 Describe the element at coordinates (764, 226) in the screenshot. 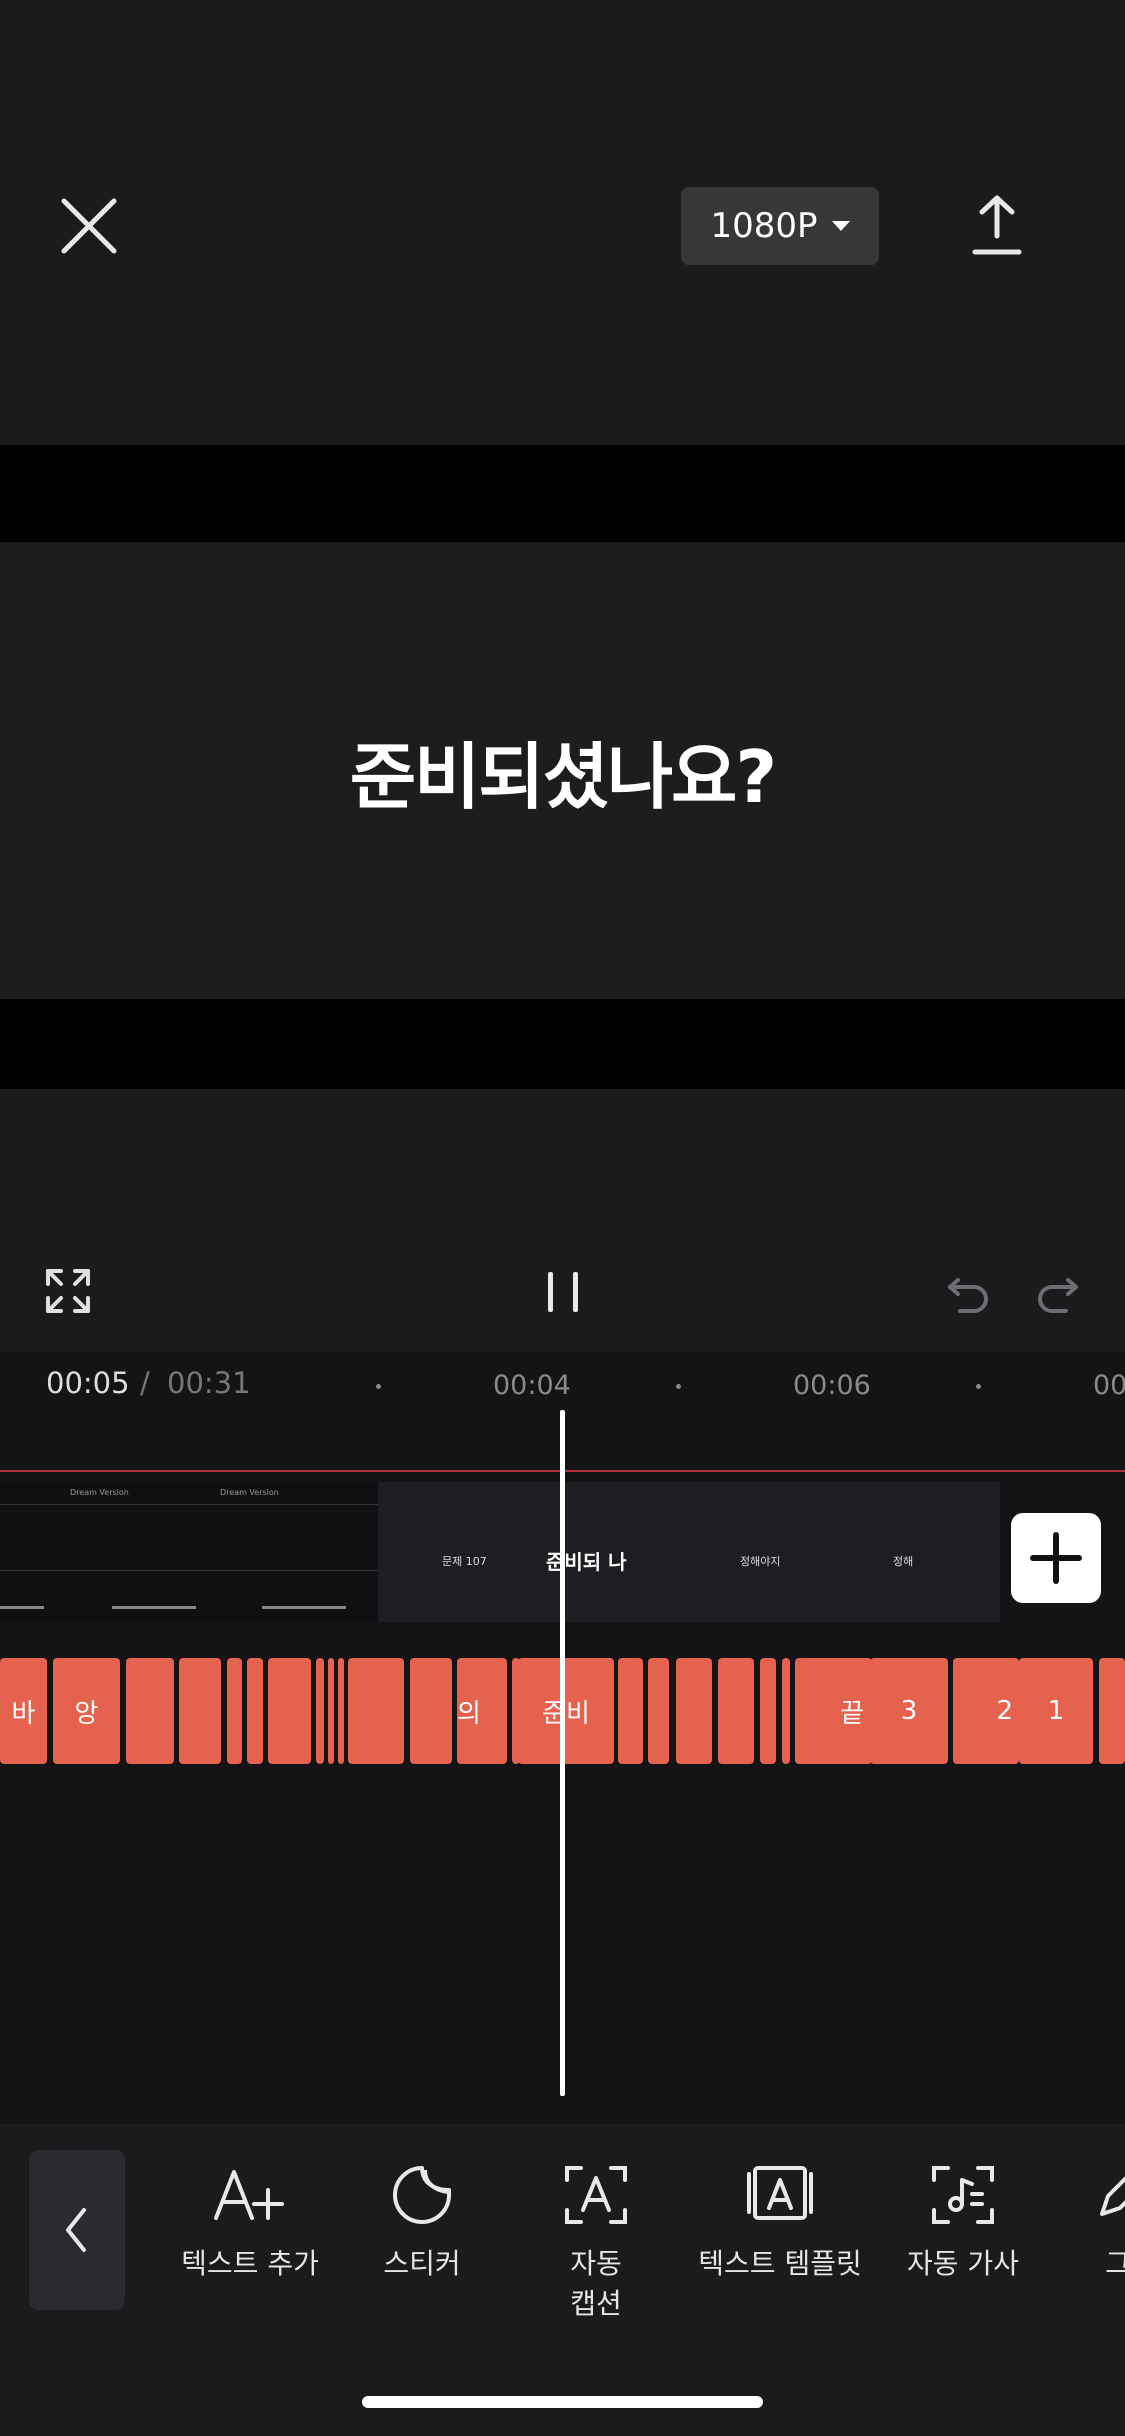

I see `resolution-label: 1080P` at that location.